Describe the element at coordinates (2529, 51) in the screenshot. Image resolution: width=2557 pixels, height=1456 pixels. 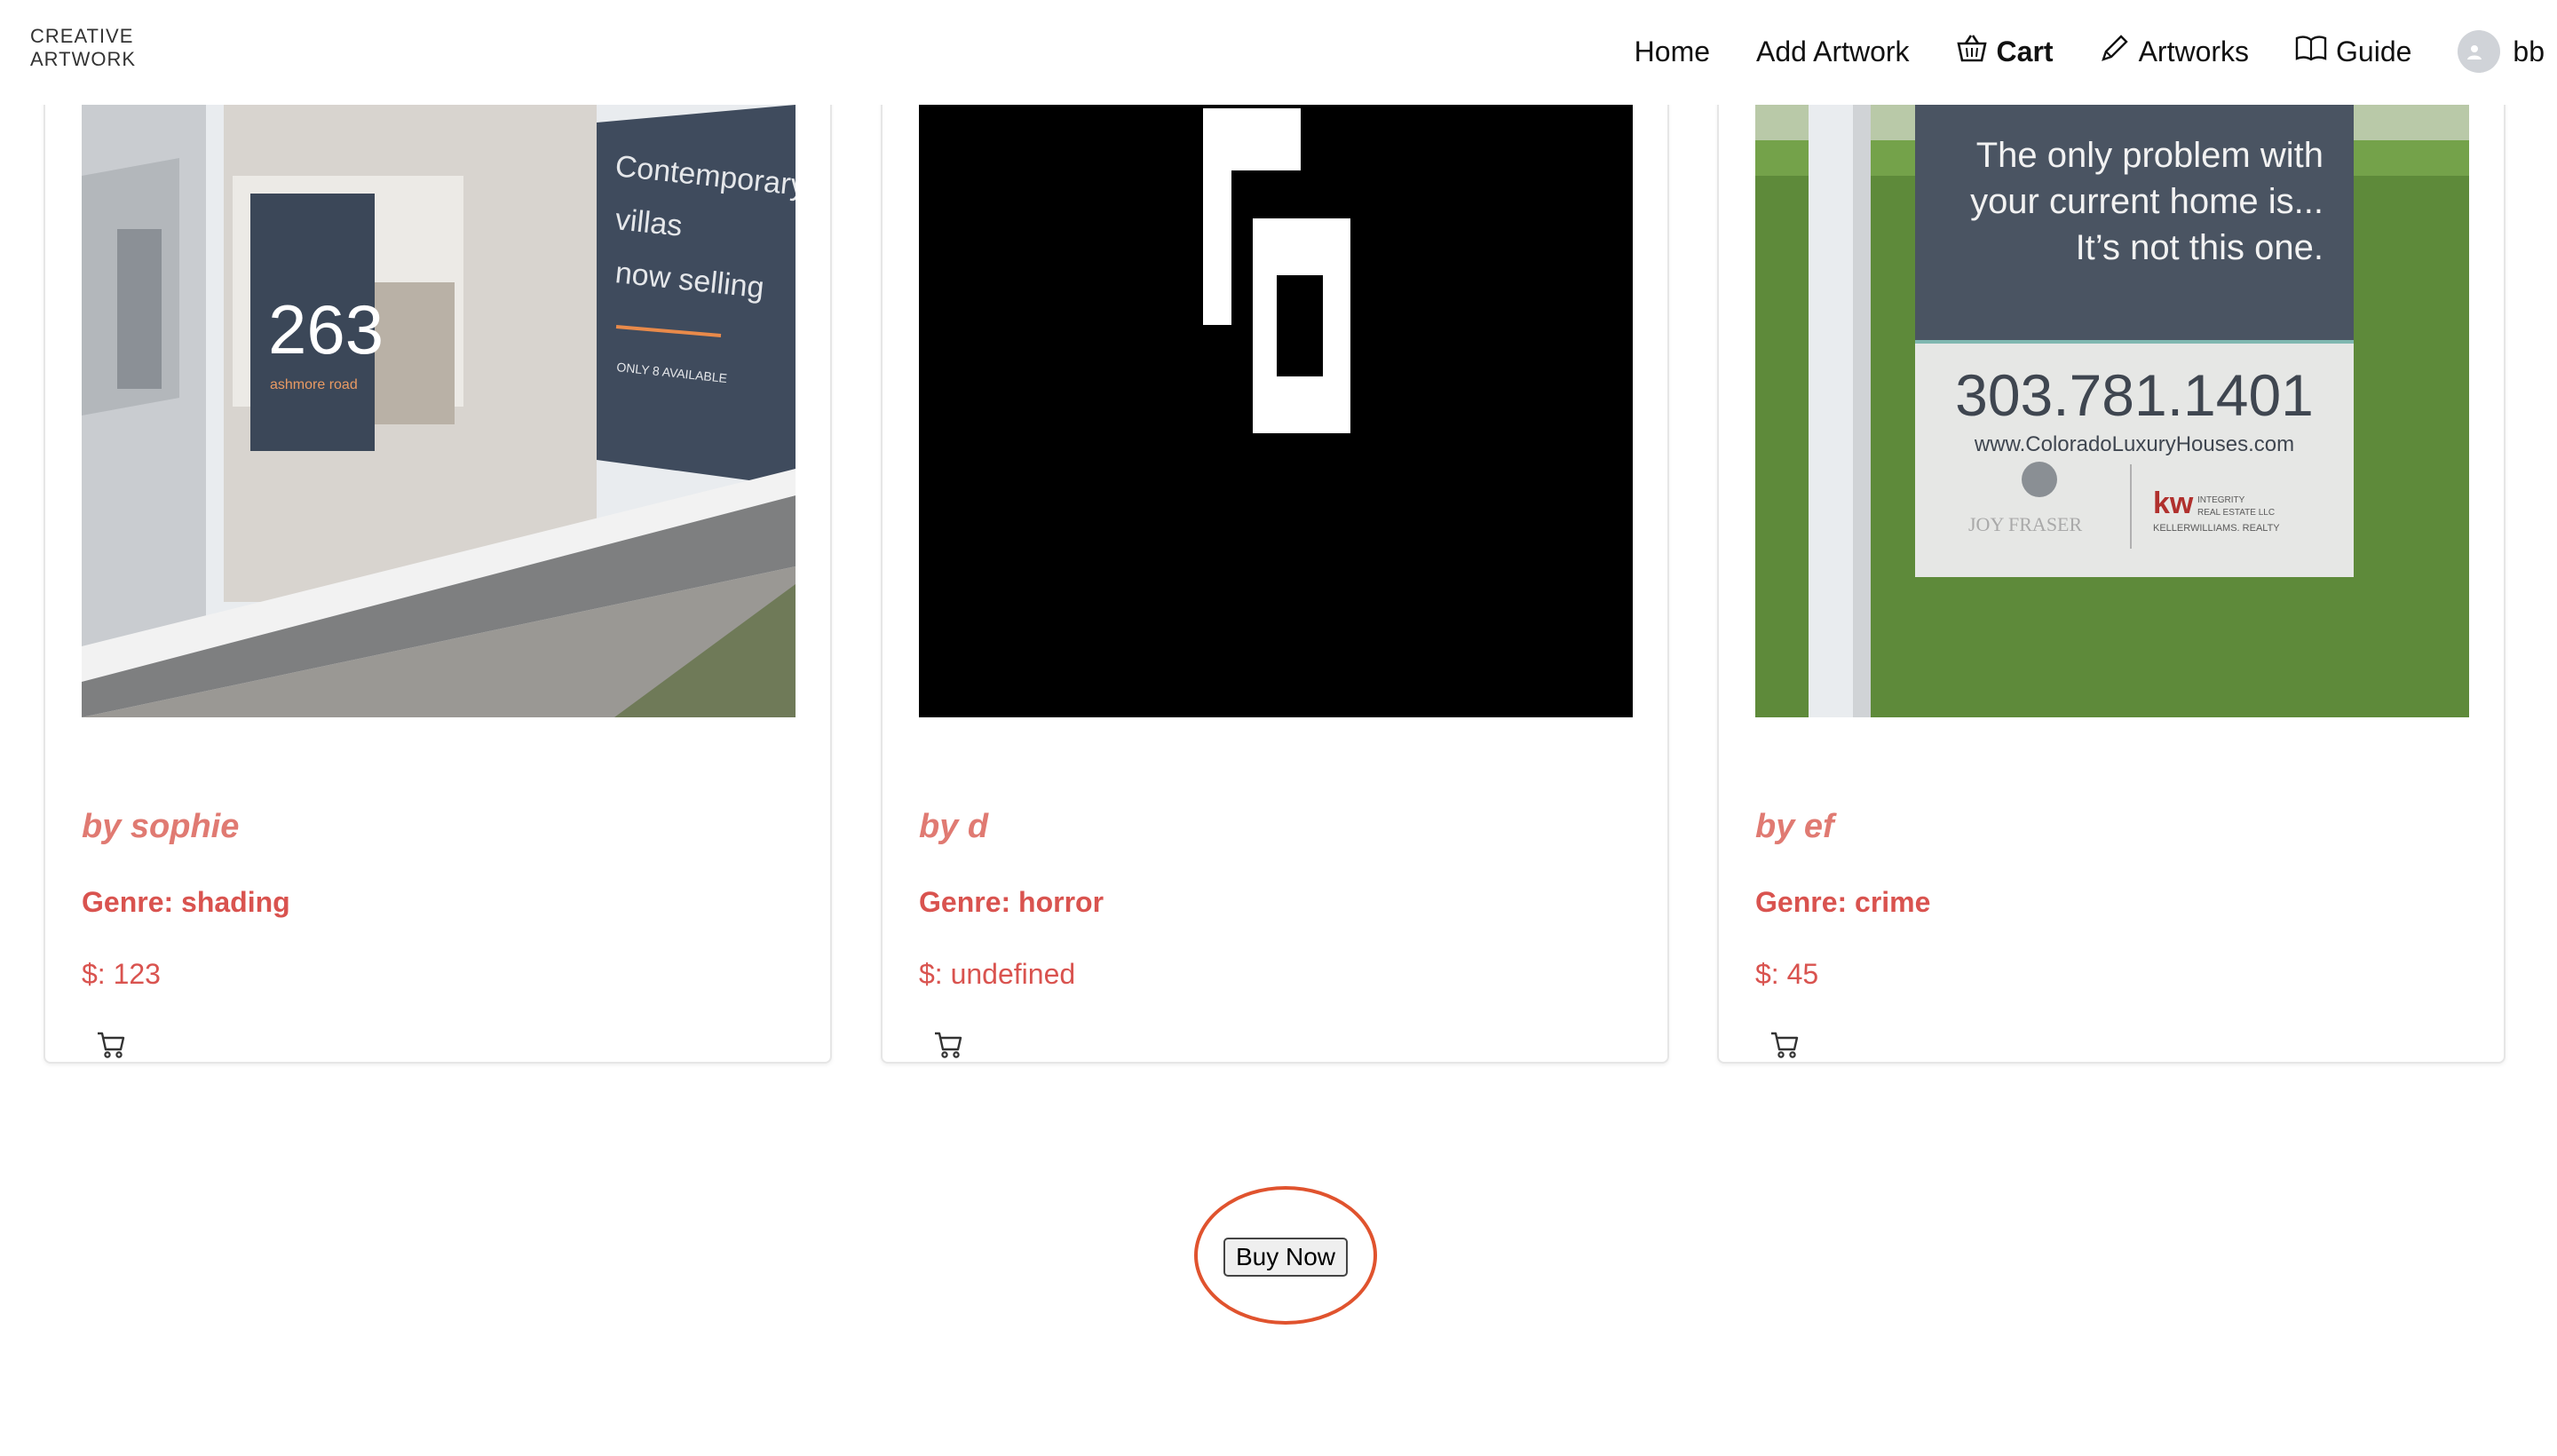
I see `nav-user-label: bb` at that location.